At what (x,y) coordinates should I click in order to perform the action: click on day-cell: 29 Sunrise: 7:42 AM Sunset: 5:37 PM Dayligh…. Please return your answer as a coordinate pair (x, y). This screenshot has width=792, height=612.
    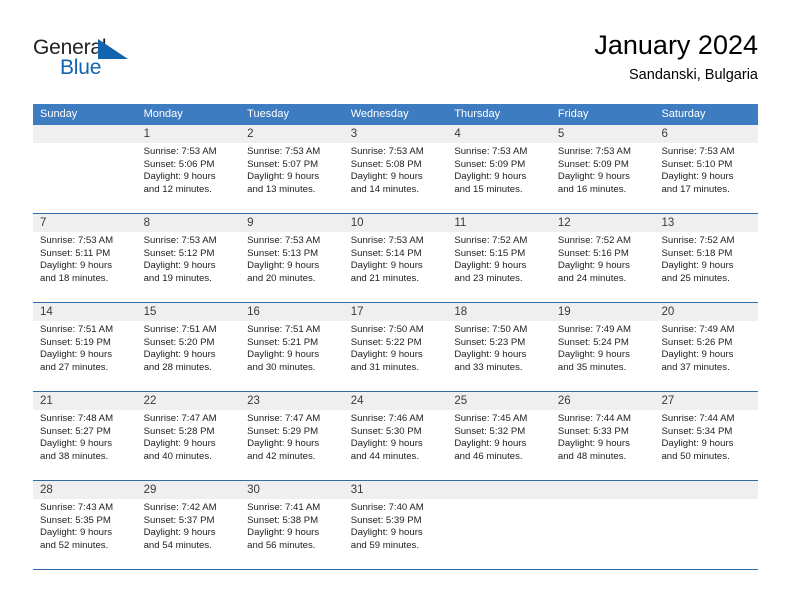
    Looking at the image, I should click on (188, 525).